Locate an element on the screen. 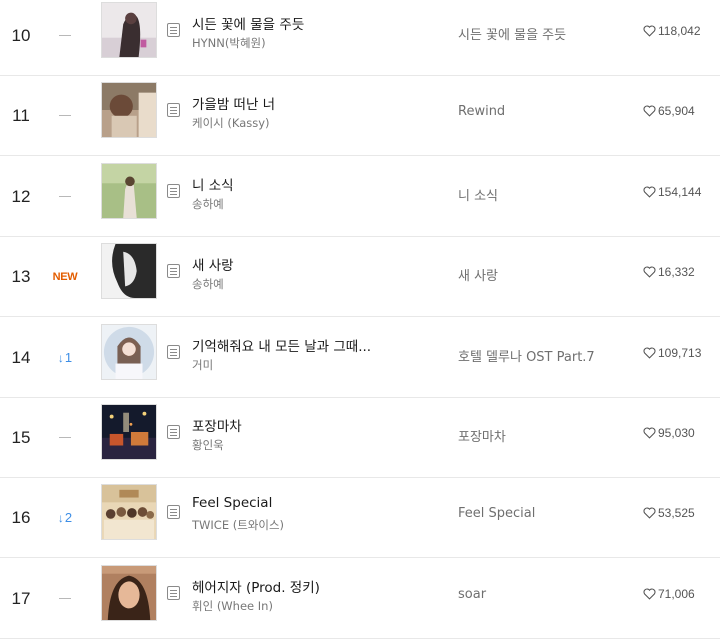 The width and height of the screenshot is (720, 643). like-count: 109,713 is located at coordinates (680, 353).